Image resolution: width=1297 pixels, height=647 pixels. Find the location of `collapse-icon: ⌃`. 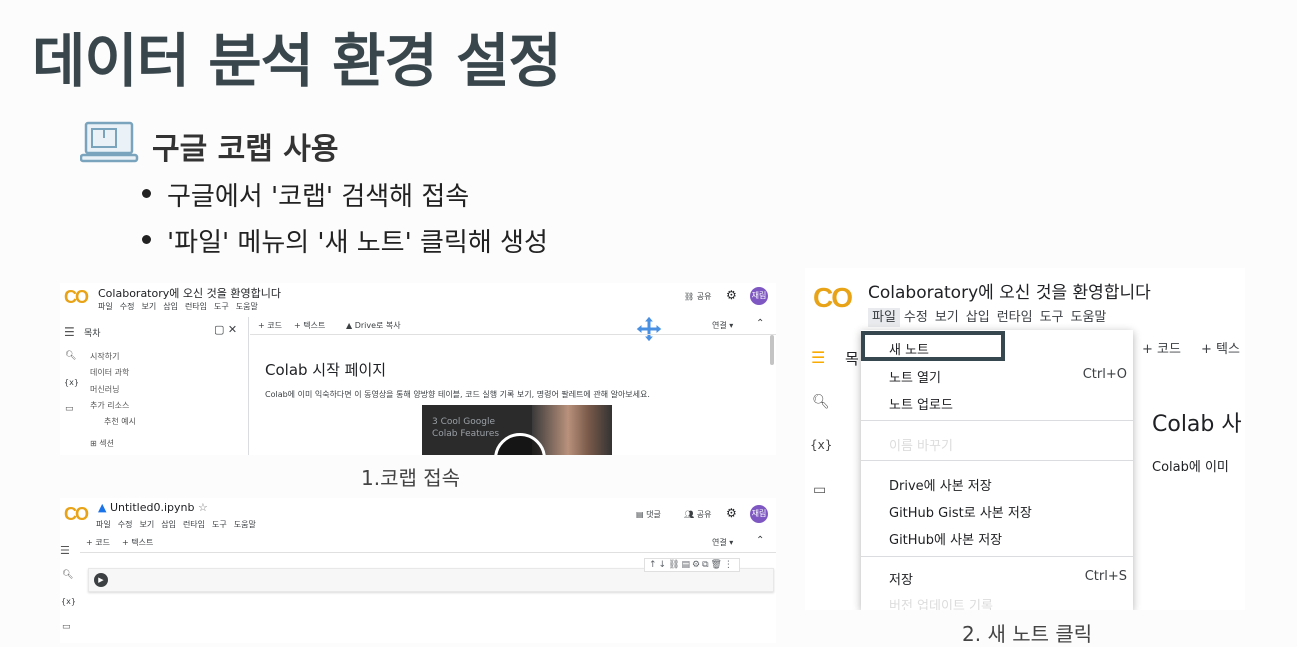

collapse-icon: ⌃ is located at coordinates (760, 323).